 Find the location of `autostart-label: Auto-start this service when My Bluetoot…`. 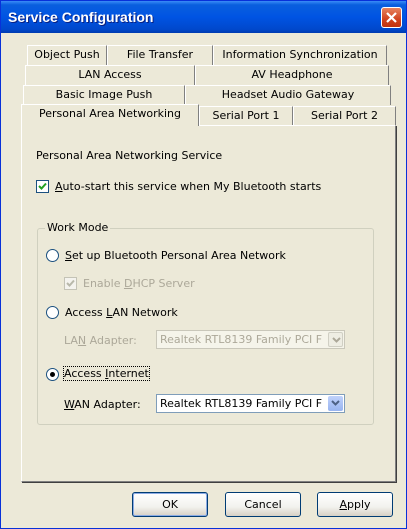

autostart-label: Auto-start this service when My Bluetoot… is located at coordinates (188, 186).